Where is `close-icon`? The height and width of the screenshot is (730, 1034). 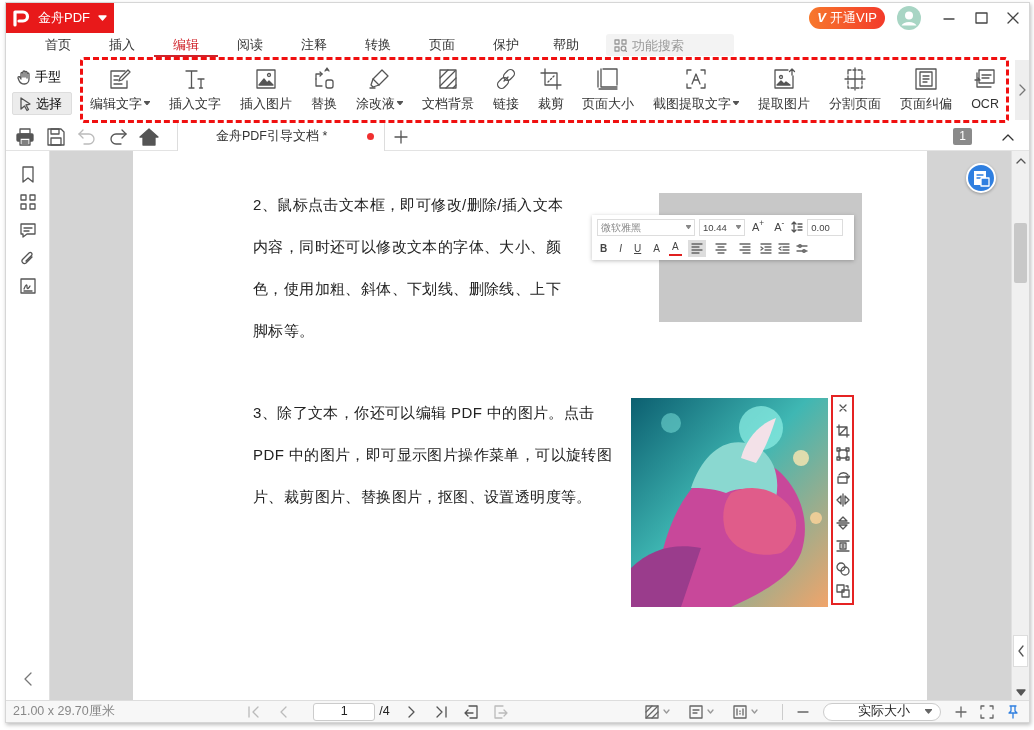
close-icon is located at coordinates (1013, 18).